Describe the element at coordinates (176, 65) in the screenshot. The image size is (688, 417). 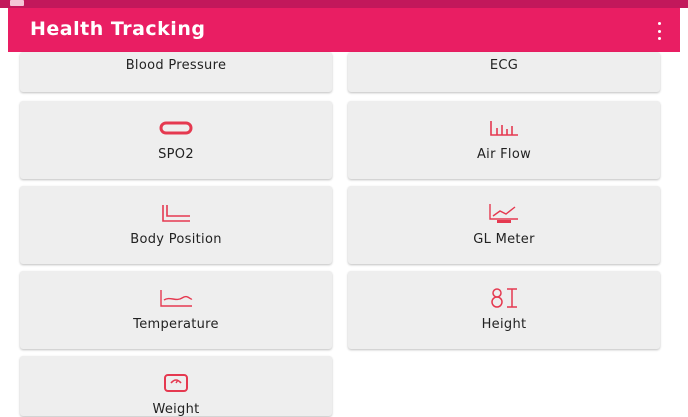
I see `card-label: Blood Pressure` at that location.